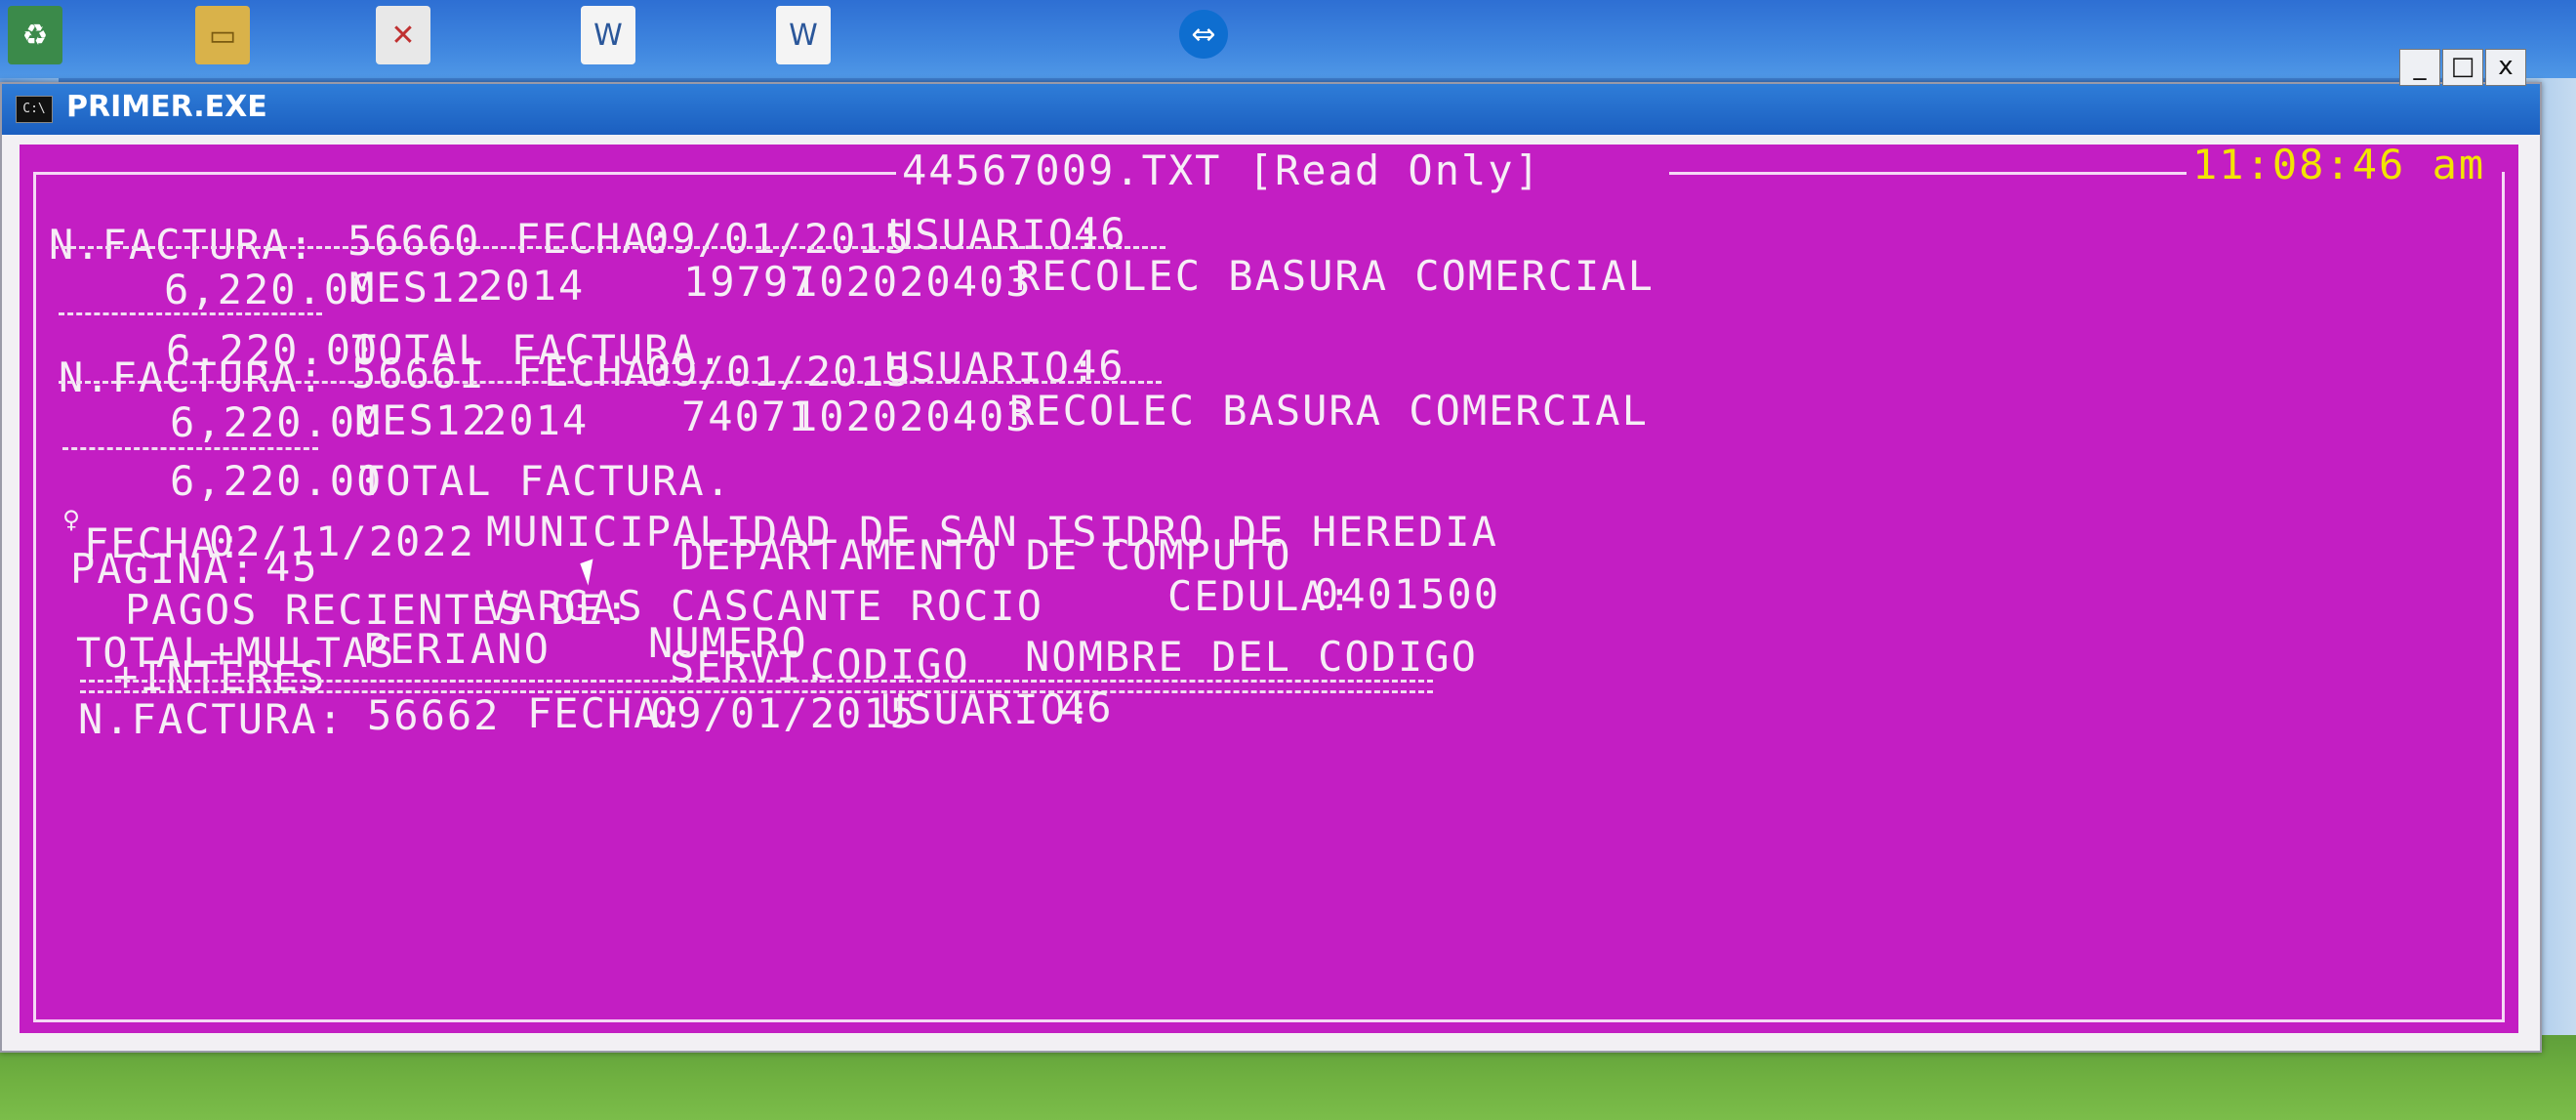  Describe the element at coordinates (1087, 707) in the screenshot. I see `usuario-value: 46` at that location.